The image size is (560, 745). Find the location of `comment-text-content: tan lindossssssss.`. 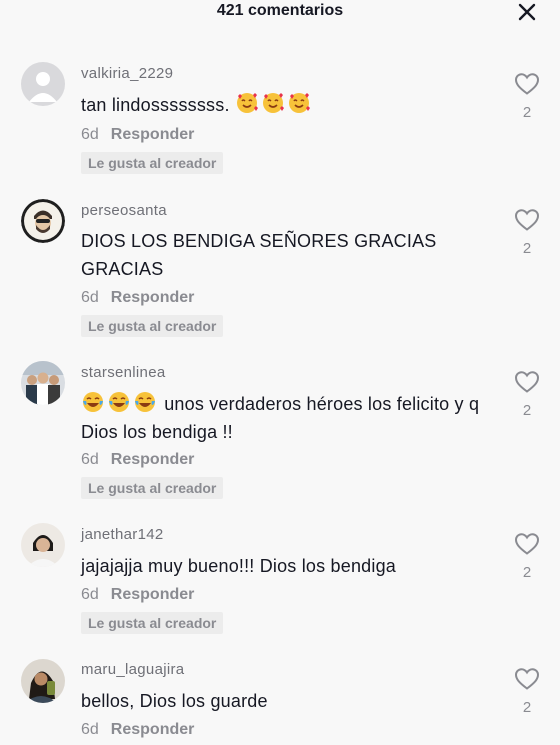

comment-text-content: tan lindossssssss. is located at coordinates (155, 105).